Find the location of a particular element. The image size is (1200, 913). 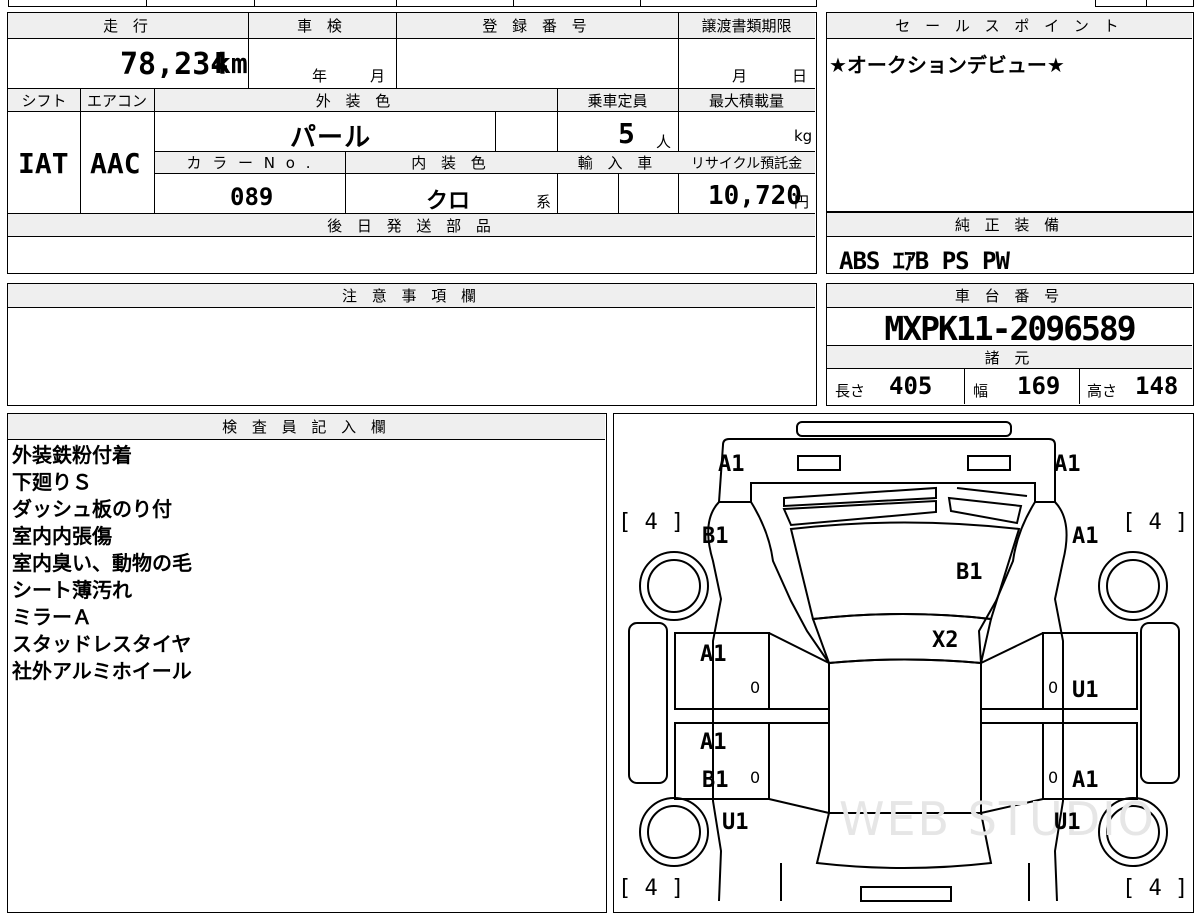

watermark: WEB STUDIO is located at coordinates (997, 819).